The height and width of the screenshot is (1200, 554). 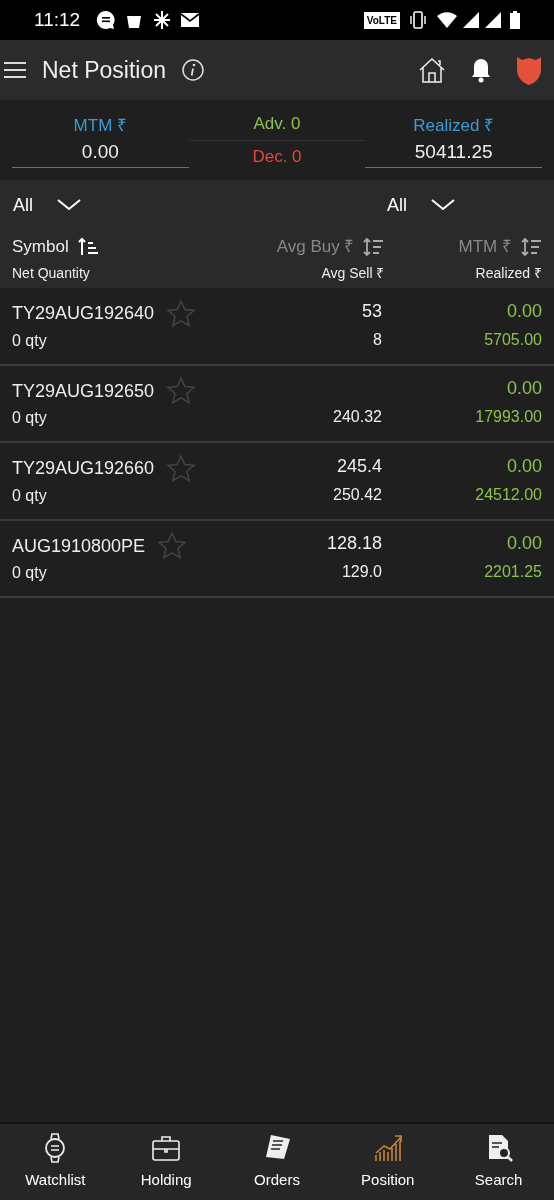 What do you see at coordinates (418, 20) in the screenshot?
I see `vibrate-icon` at bounding box center [418, 20].